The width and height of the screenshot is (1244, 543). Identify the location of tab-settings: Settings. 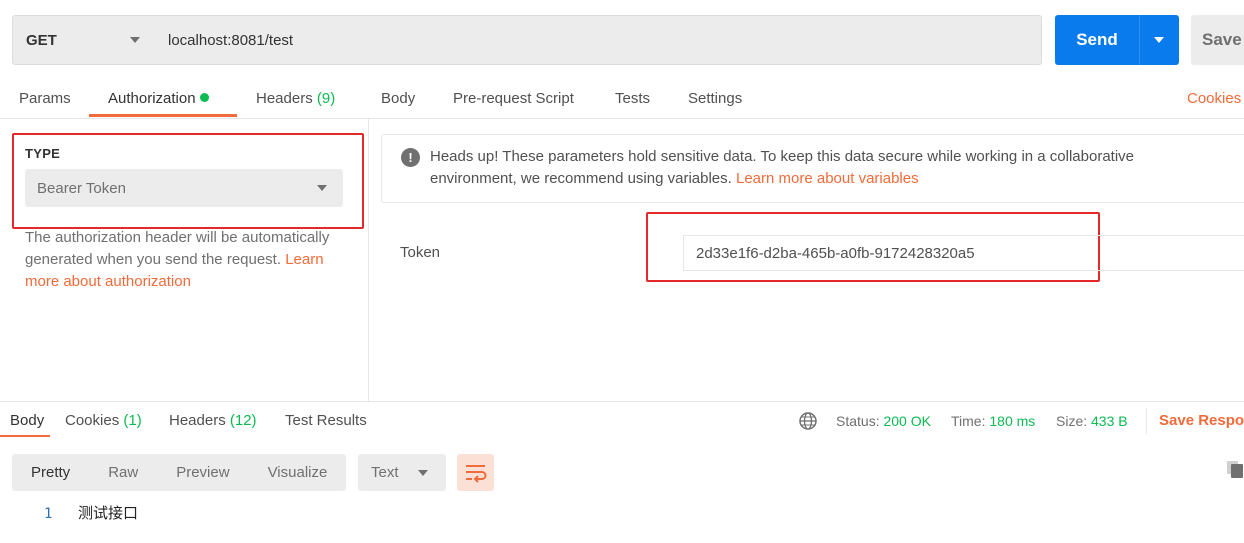
(715, 99).